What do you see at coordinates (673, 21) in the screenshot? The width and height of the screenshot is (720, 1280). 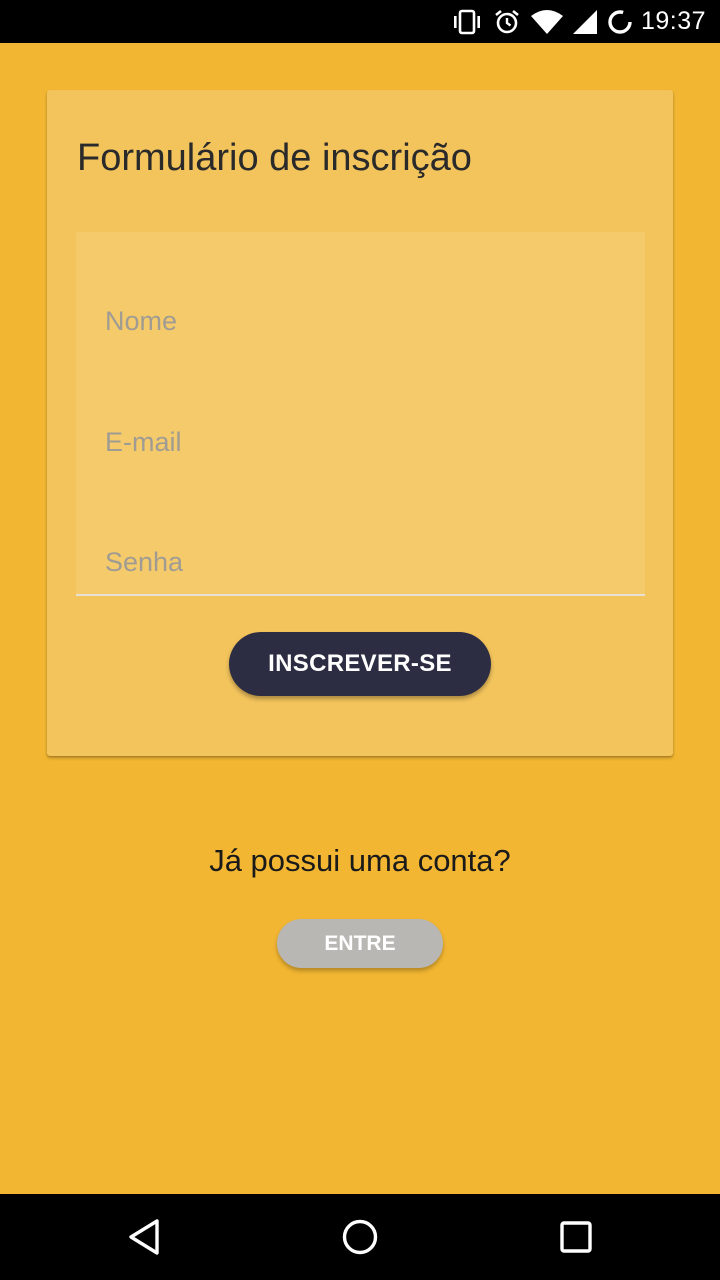 I see `status-time: 19:37` at bounding box center [673, 21].